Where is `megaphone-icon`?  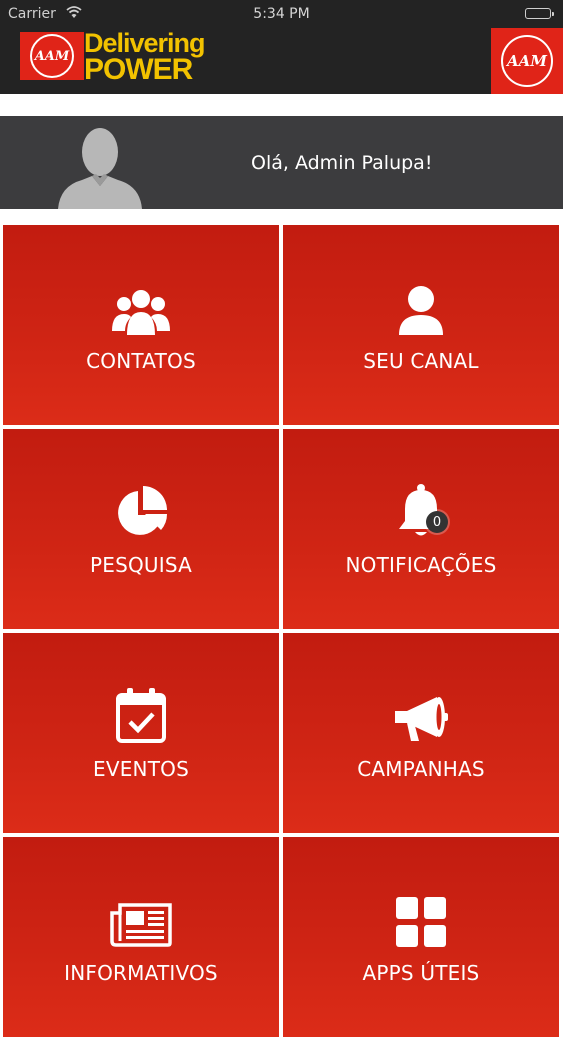
megaphone-icon is located at coordinates (421, 714).